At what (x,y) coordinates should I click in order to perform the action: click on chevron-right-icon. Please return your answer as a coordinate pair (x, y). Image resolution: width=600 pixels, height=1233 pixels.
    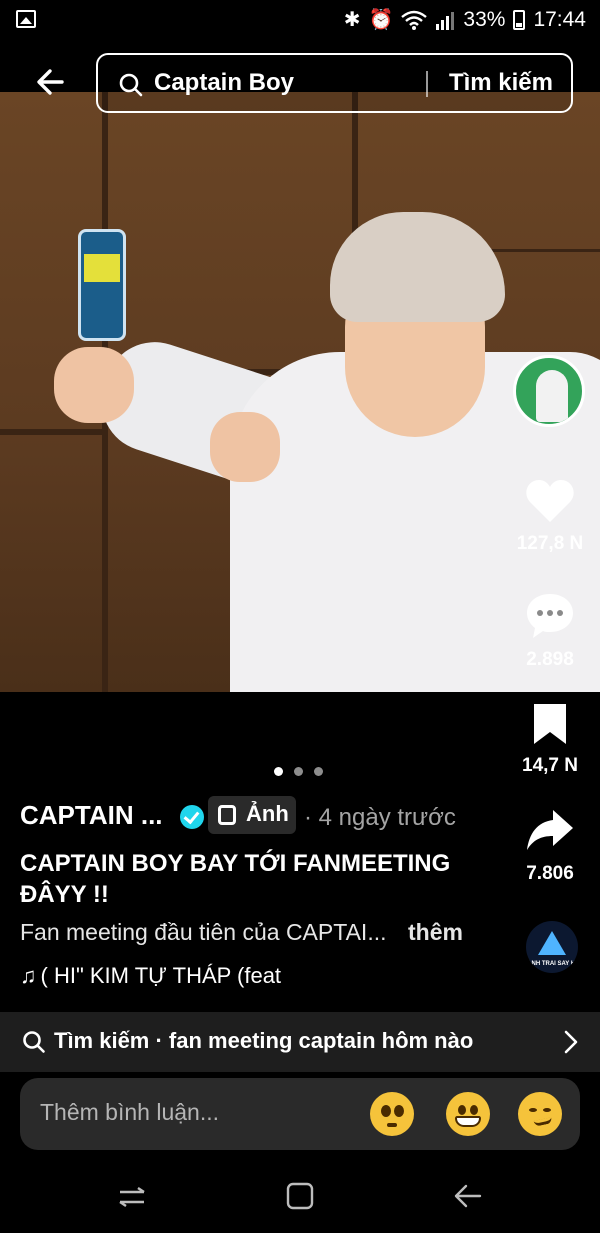
    Looking at the image, I should click on (571, 1042).